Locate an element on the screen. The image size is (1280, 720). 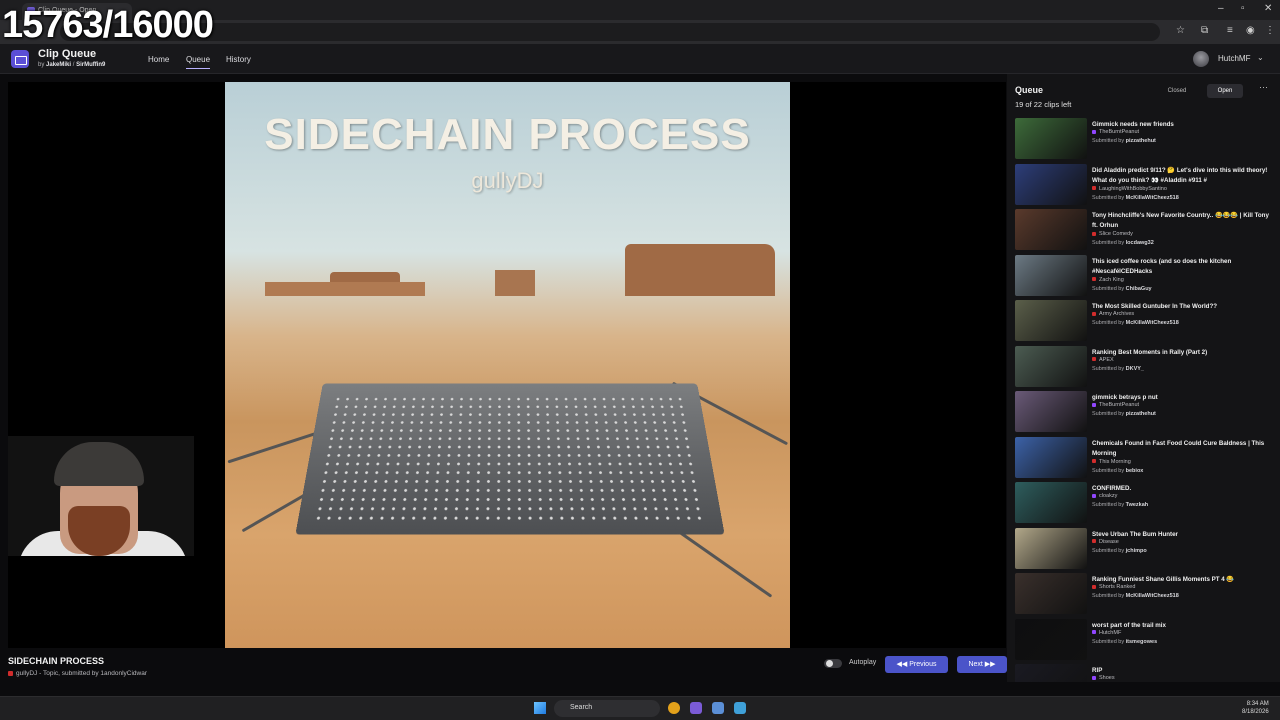
queue-item: RIPShoesSubmitted by is located at coordinates (1145, 673).